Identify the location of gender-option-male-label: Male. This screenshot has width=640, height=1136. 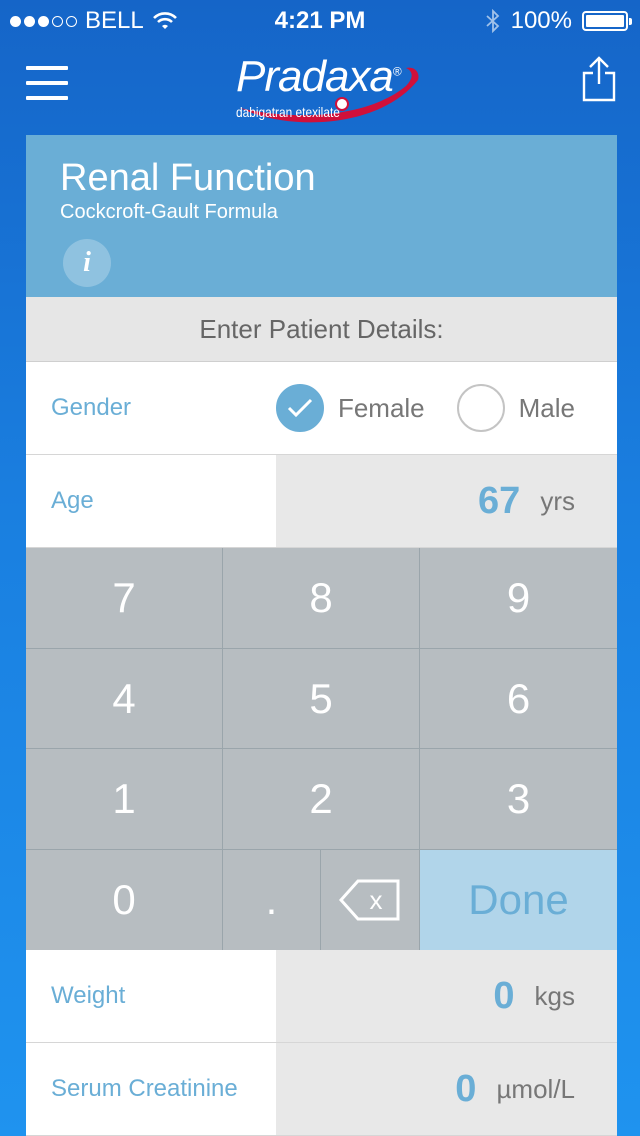
(546, 407).